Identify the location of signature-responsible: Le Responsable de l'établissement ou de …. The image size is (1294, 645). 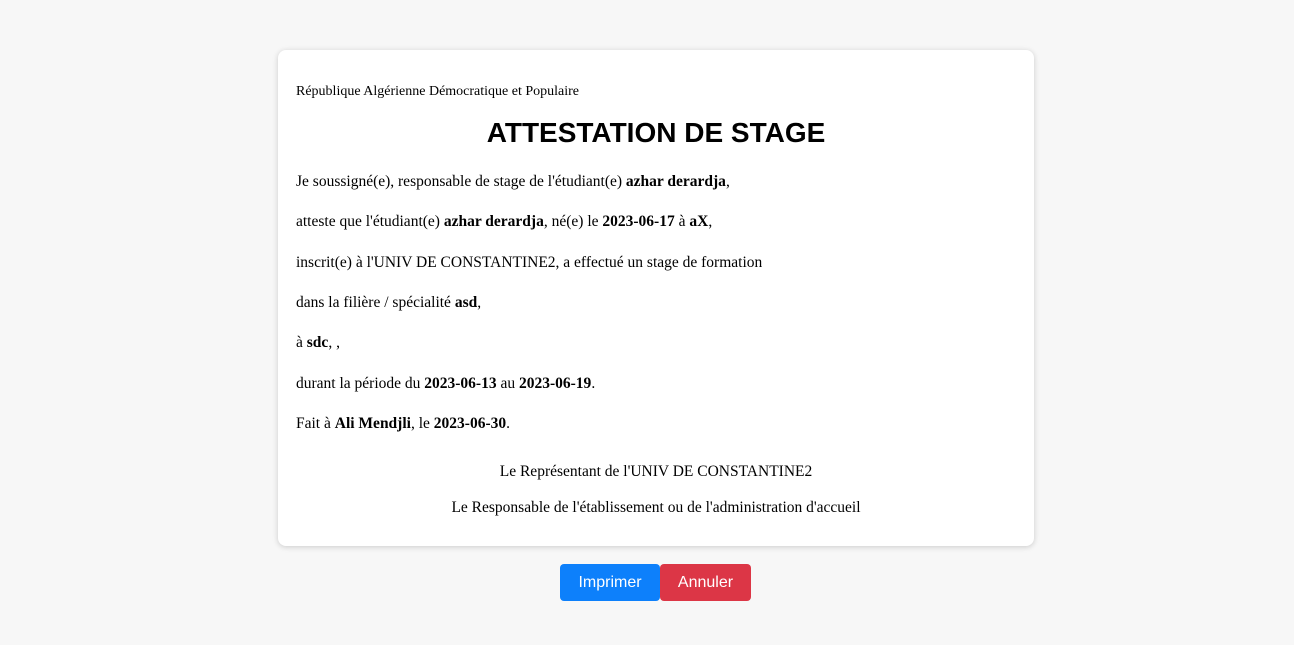
(656, 507).